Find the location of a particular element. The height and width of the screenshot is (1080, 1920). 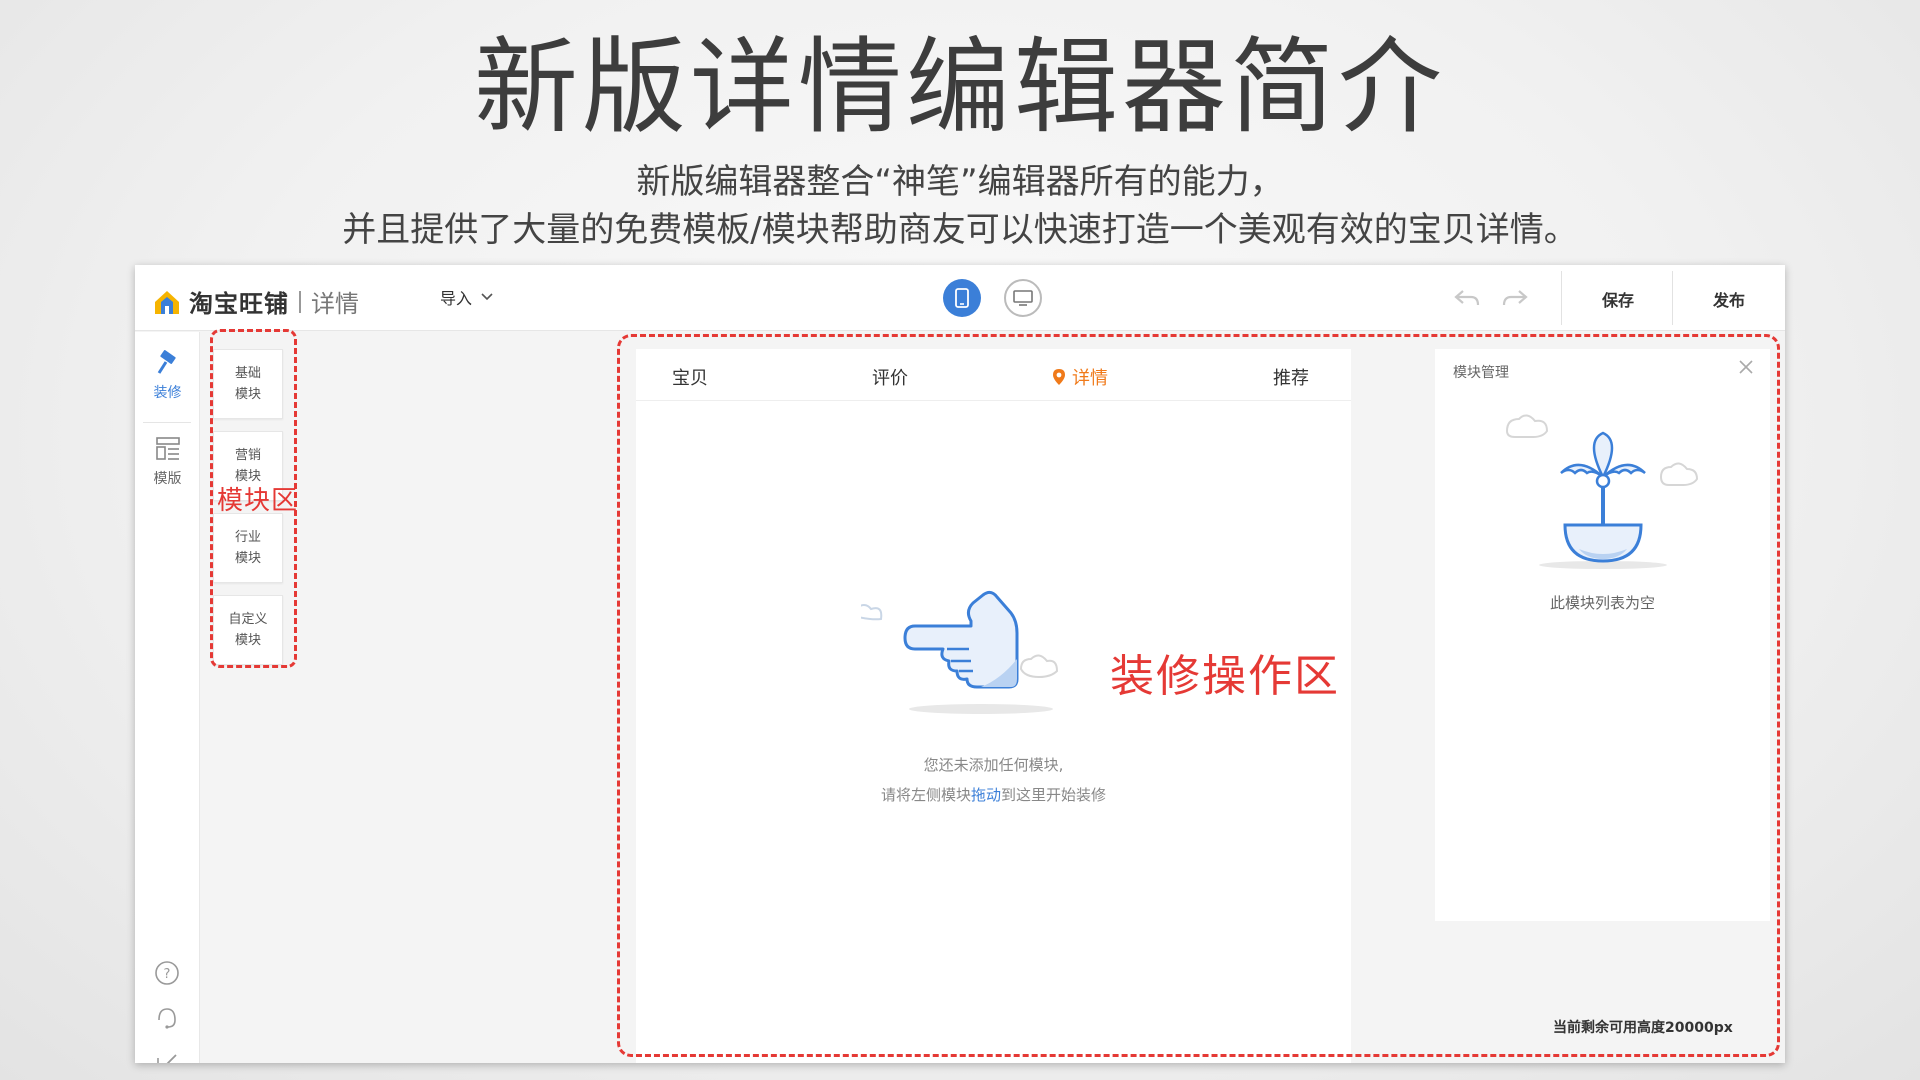

import-dropdown: 导入 is located at coordinates (467, 297).